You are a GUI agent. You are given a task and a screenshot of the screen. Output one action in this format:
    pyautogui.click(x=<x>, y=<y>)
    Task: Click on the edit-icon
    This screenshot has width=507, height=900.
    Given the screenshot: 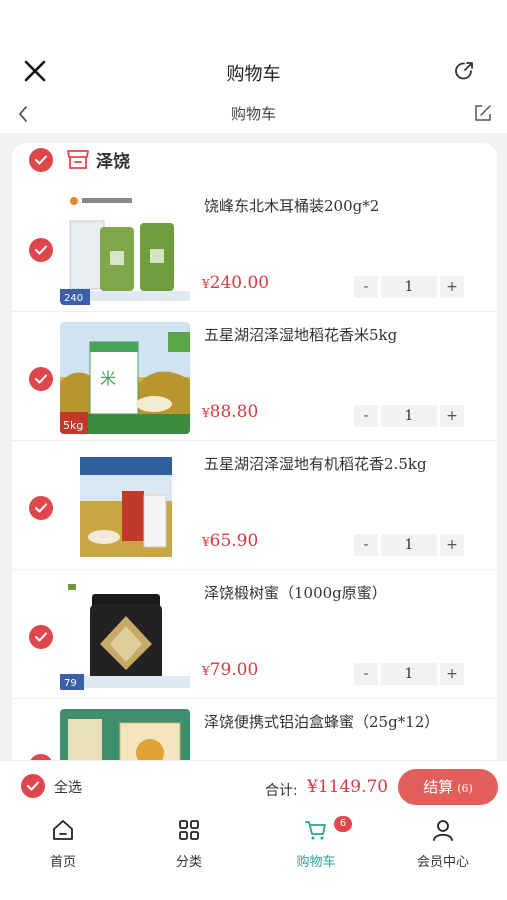 What is the action you would take?
    pyautogui.click(x=483, y=113)
    